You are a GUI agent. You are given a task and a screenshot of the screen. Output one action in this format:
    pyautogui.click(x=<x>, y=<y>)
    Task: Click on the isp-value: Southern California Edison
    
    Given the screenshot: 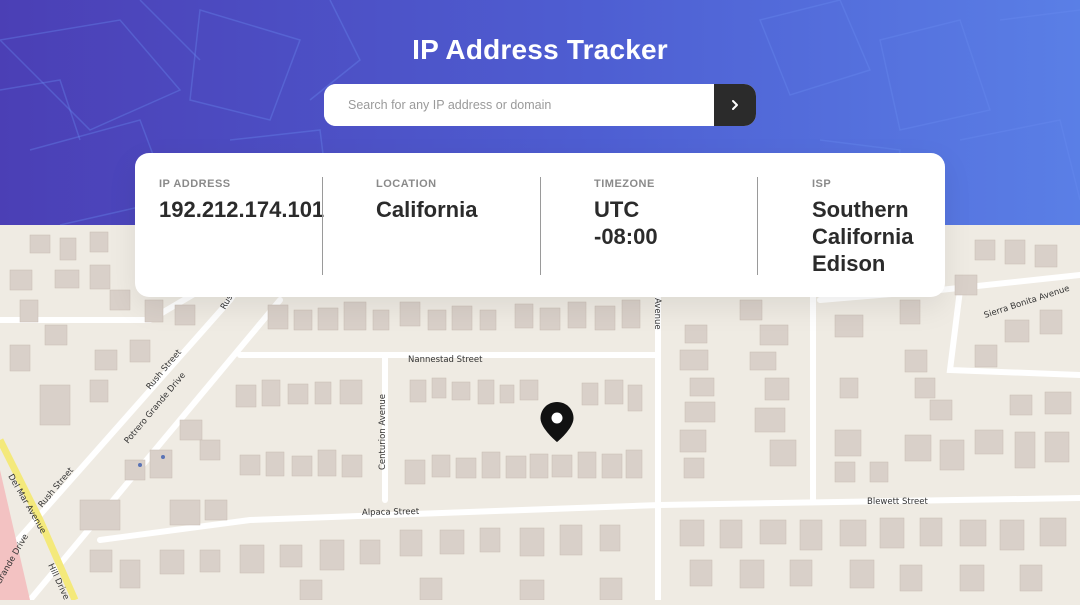 What is the action you would take?
    pyautogui.click(x=862, y=236)
    